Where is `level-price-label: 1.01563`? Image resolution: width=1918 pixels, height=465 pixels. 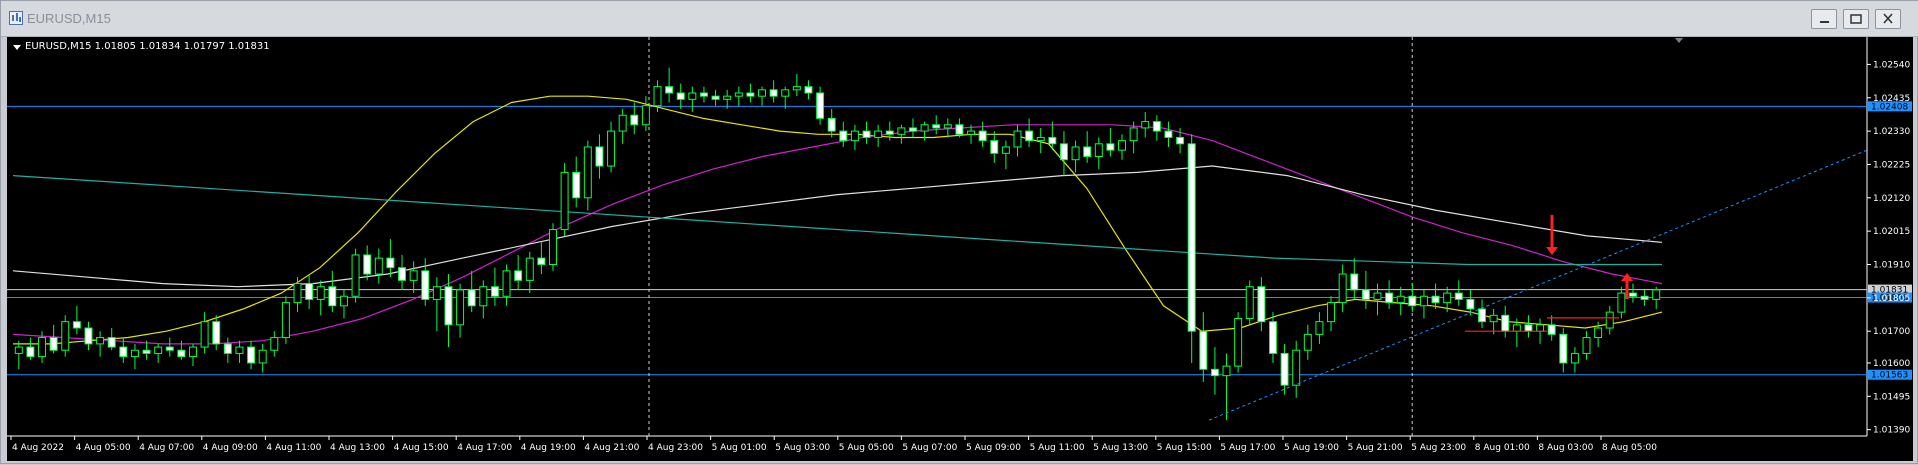 level-price-label: 1.01563 is located at coordinates (1889, 376).